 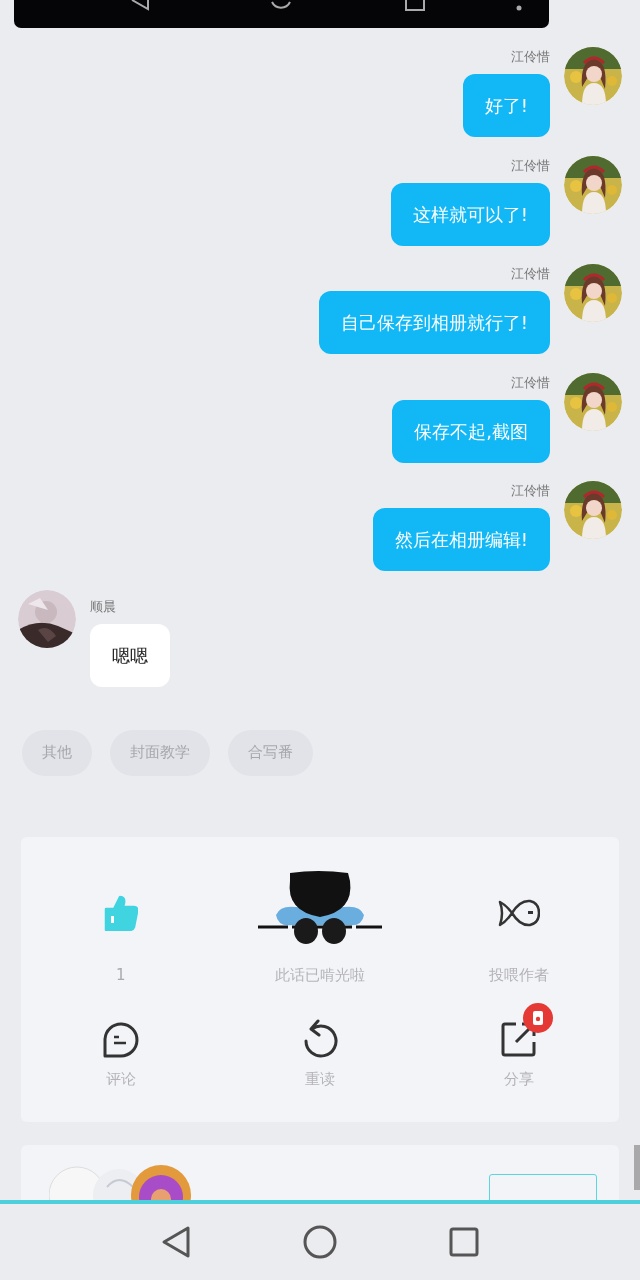 I want to click on home-icon, so click(x=320, y=1242).